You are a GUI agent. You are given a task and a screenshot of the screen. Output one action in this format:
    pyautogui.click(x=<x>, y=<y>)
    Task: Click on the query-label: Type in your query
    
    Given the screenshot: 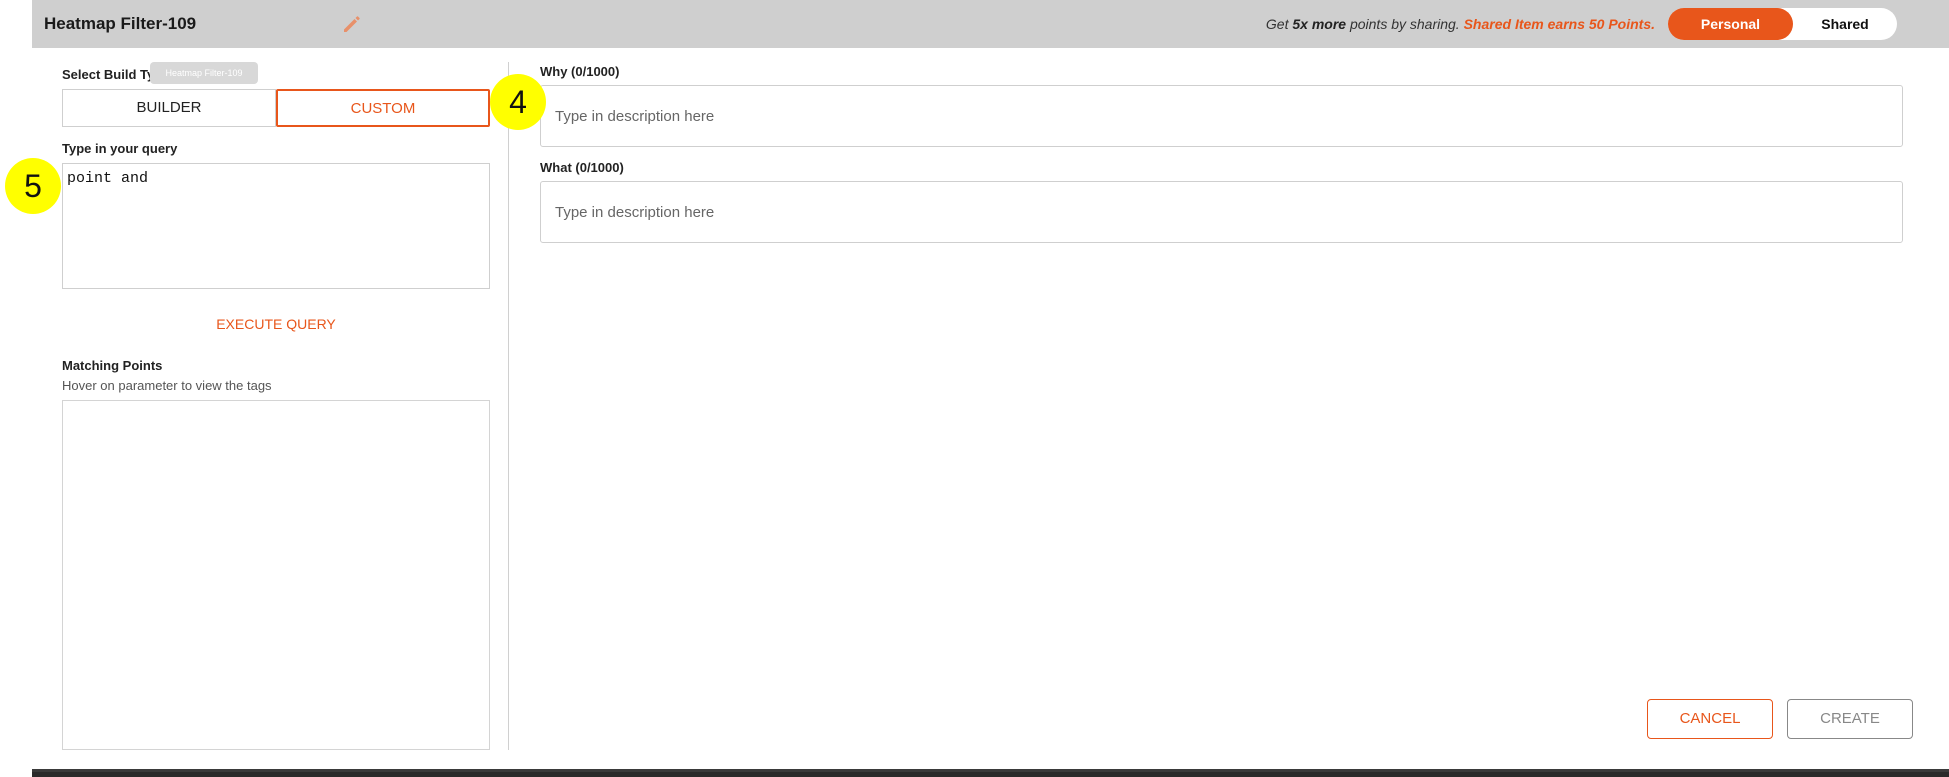 What is the action you would take?
    pyautogui.click(x=120, y=148)
    